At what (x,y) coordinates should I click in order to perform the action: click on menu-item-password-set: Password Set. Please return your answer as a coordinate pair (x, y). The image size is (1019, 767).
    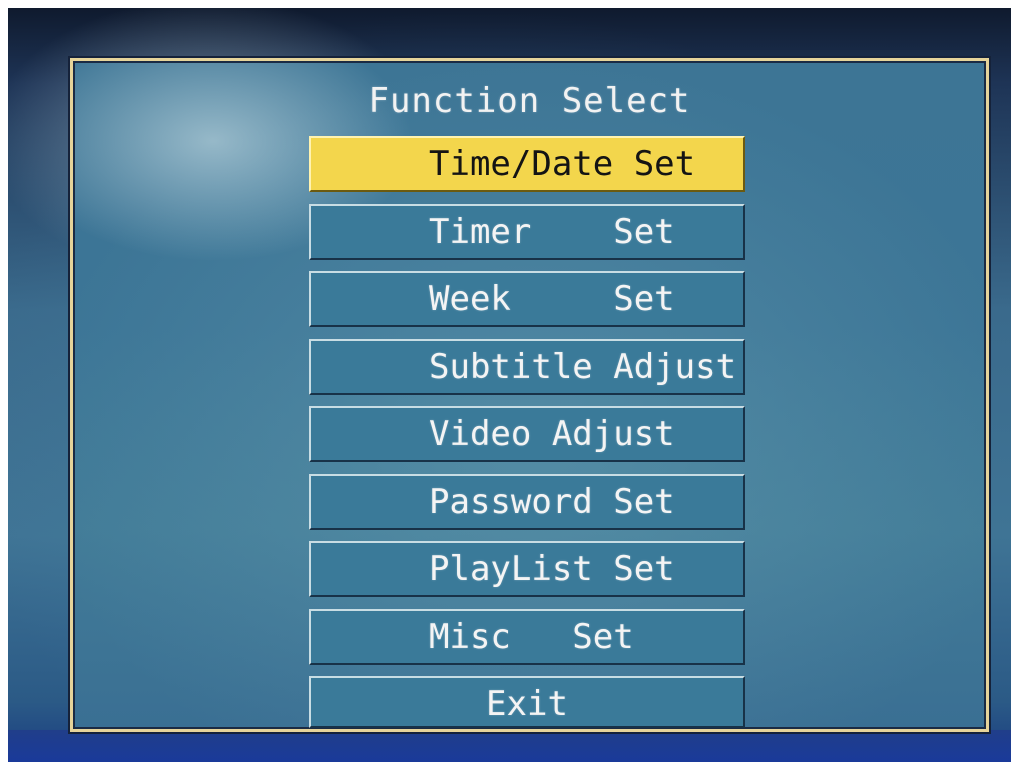
    Looking at the image, I should click on (527, 502).